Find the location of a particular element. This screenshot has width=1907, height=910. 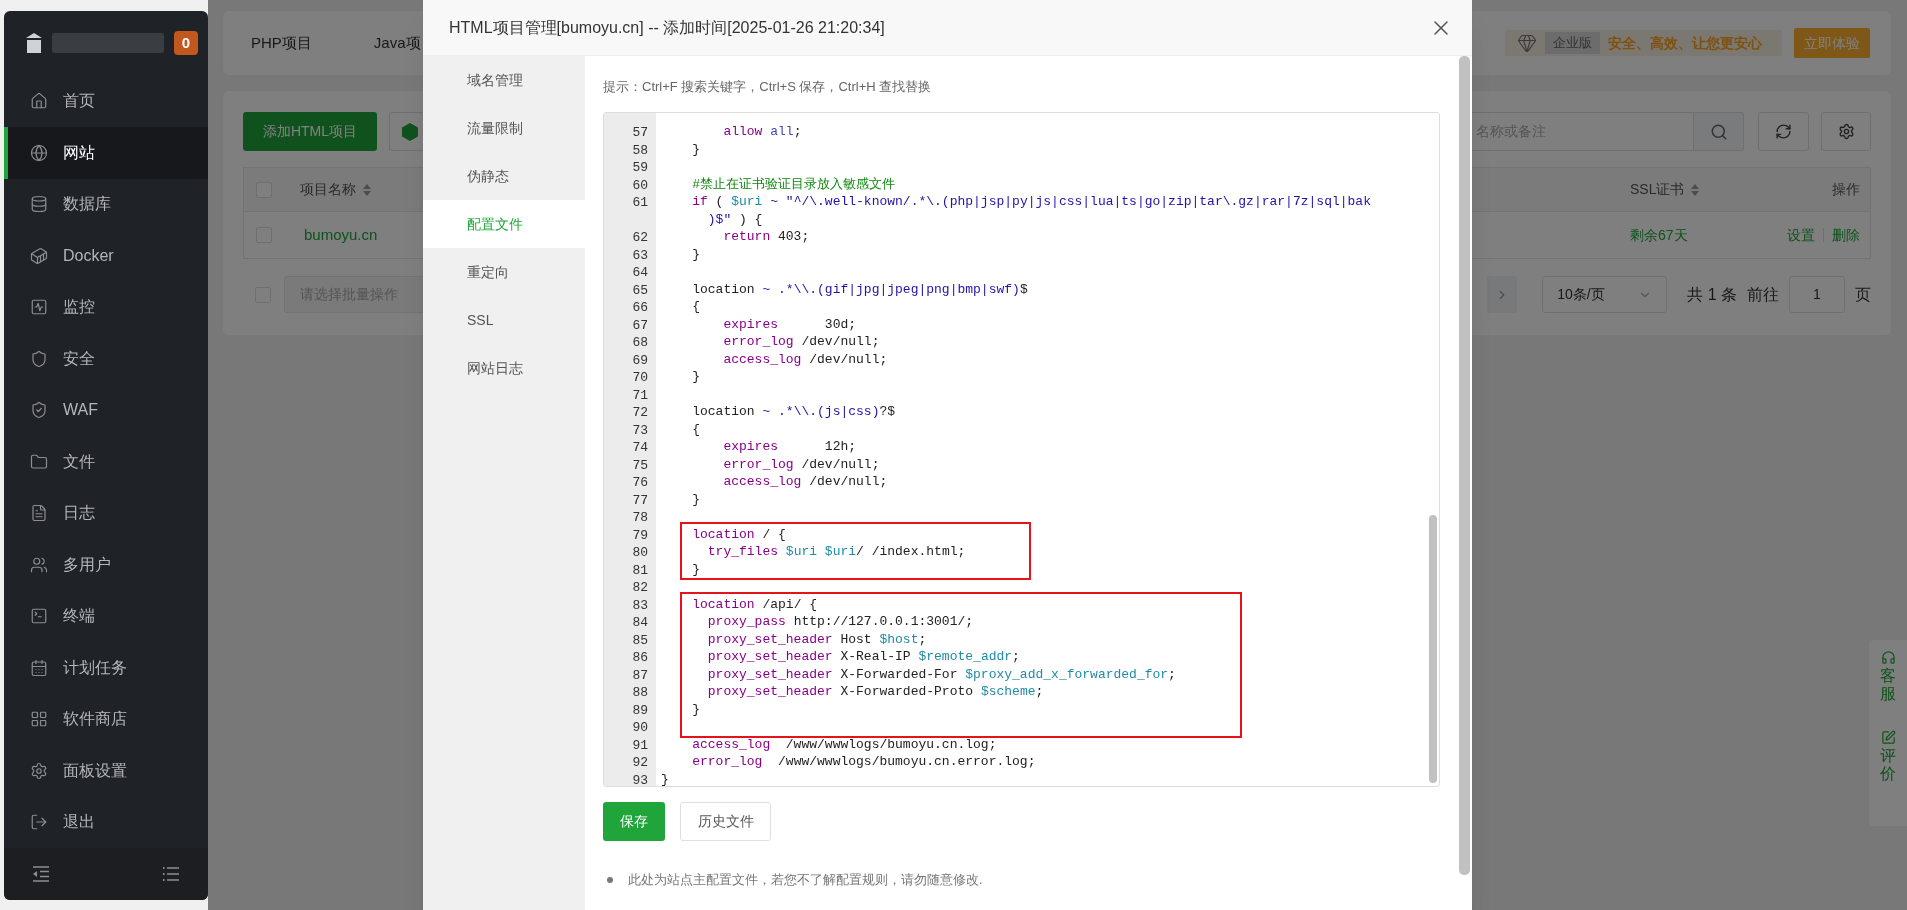

code-line: expires 30d; is located at coordinates (789, 324).